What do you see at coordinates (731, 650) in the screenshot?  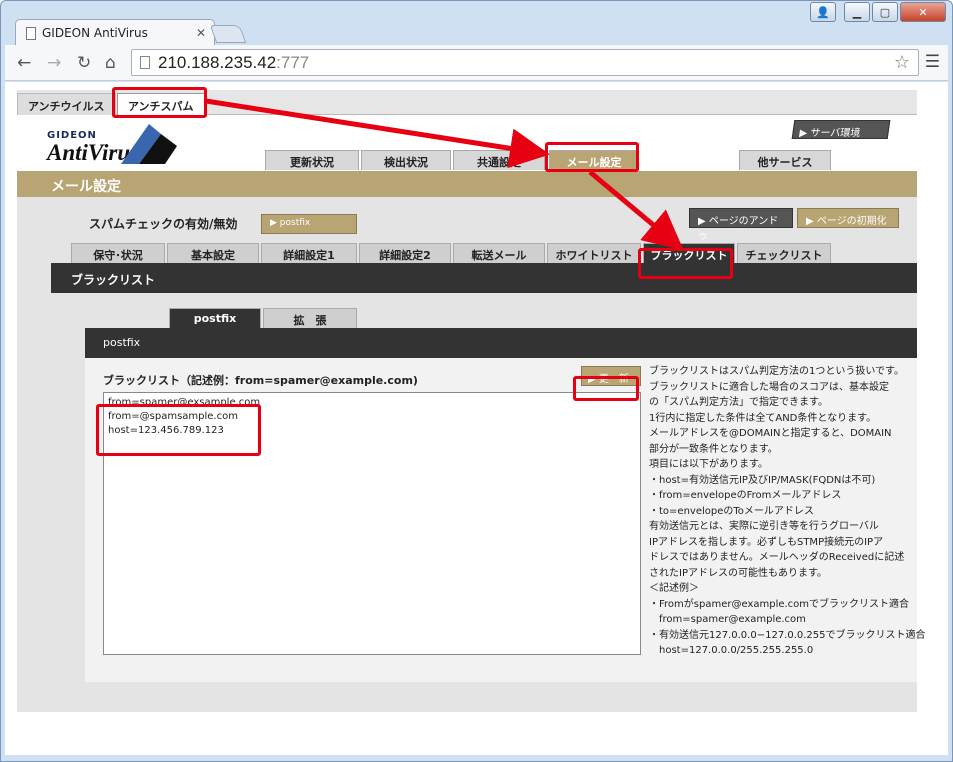 I see `help-line: host=127.0.0.0/255.255.255.0` at bounding box center [731, 650].